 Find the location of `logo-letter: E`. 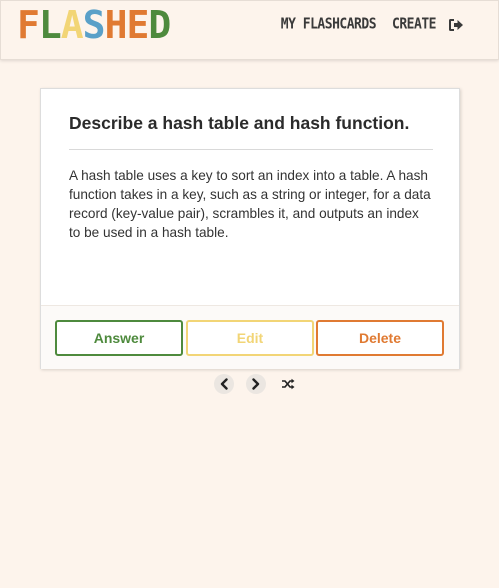

logo-letter: E is located at coordinates (137, 25).